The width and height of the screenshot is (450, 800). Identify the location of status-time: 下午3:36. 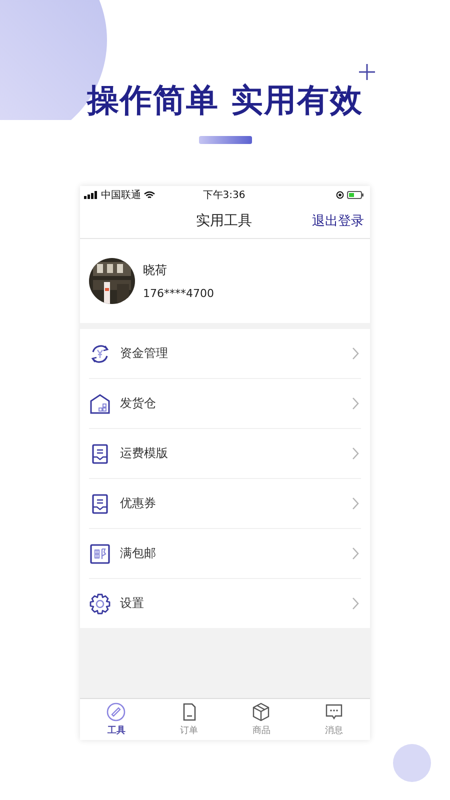
(224, 195).